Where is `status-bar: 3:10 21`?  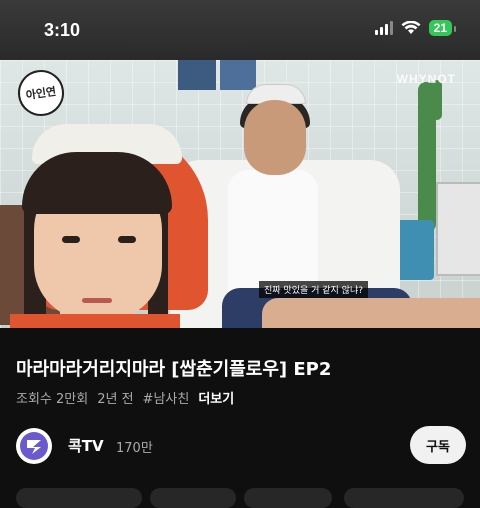
status-bar: 3:10 21 is located at coordinates (240, 30).